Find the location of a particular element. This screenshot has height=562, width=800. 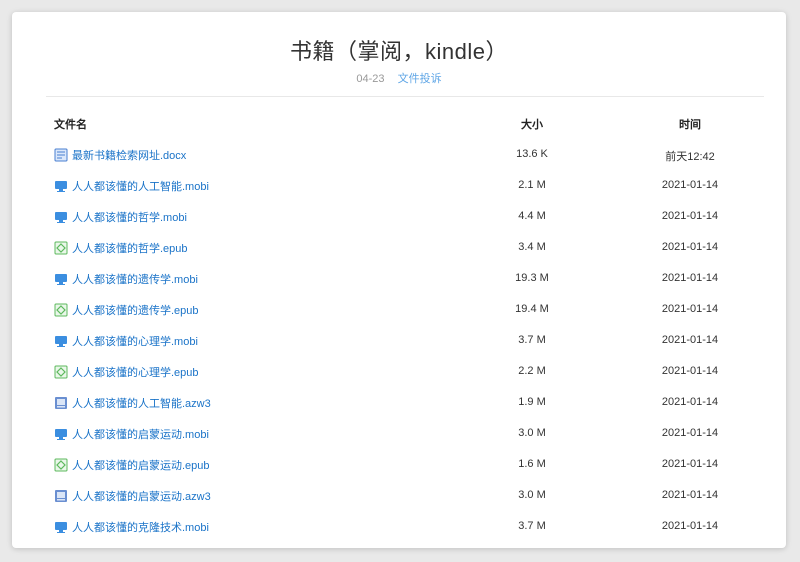

header-size: 大小 is located at coordinates (532, 124).